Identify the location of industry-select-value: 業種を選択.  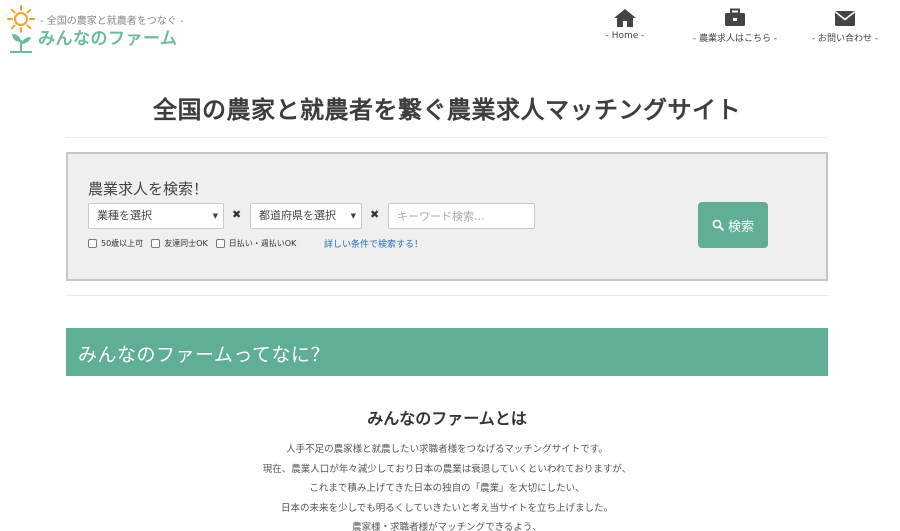
(124, 215).